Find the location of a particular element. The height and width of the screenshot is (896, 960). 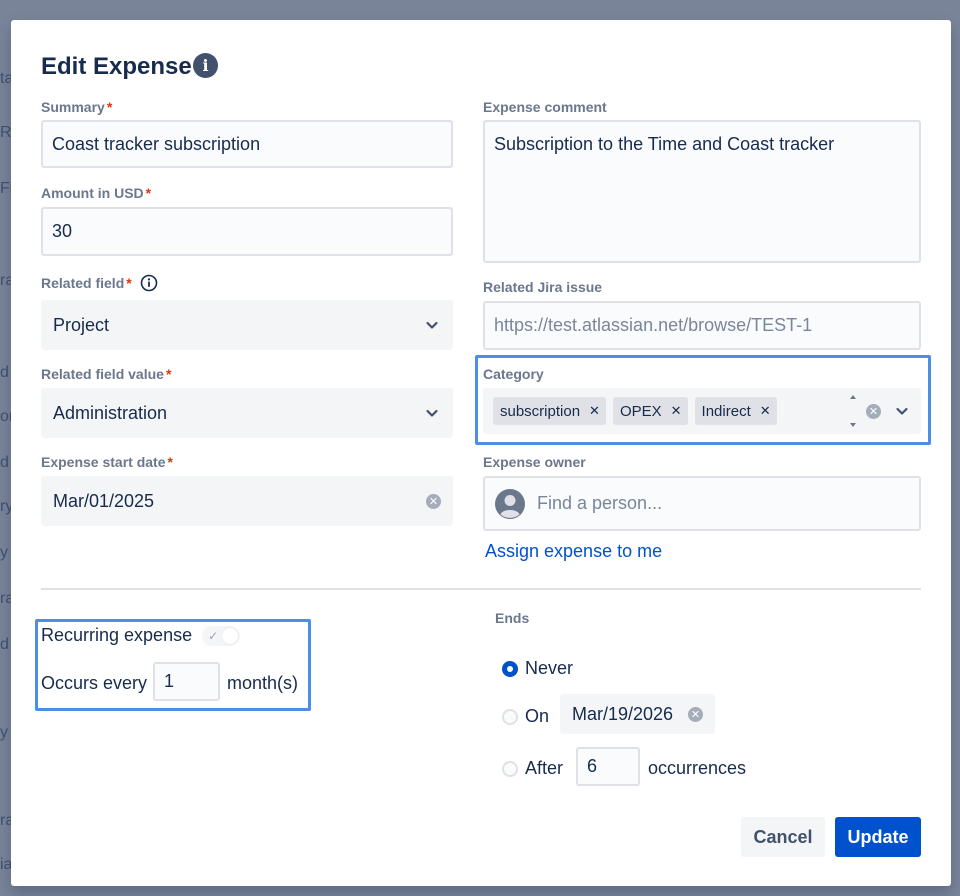

radio-on is located at coordinates (510, 716).